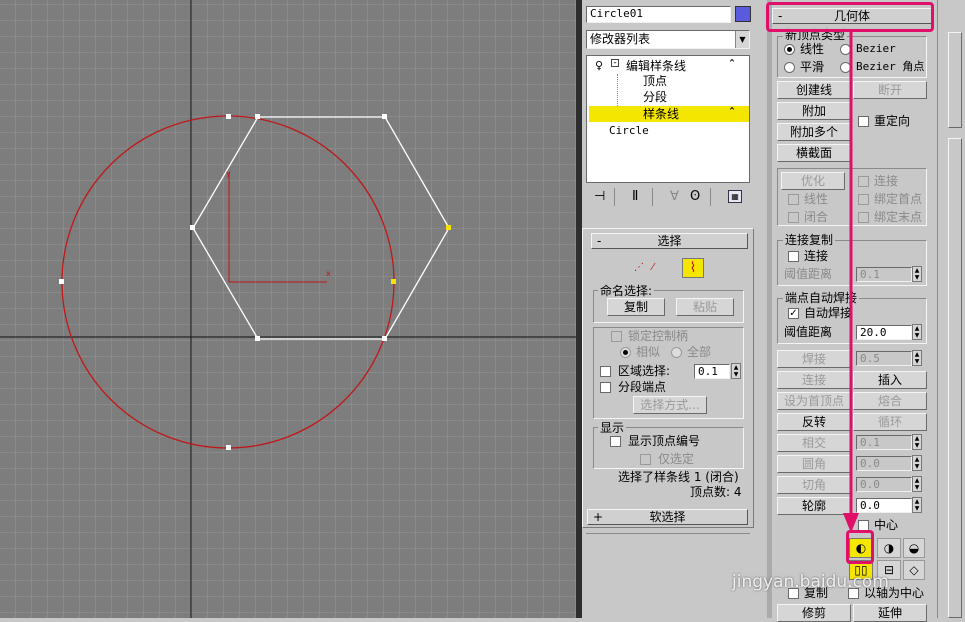 The height and width of the screenshot is (622, 965). Describe the element at coordinates (890, 90) in the screenshot. I see `break-button: 断开` at that location.